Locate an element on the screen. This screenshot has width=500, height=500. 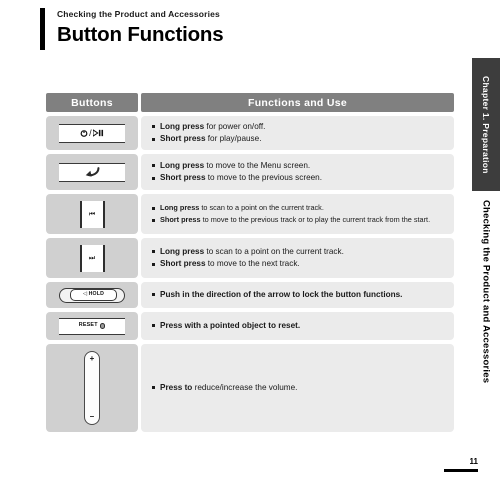
column-header-buttons: Buttons is located at coordinates (92, 102).